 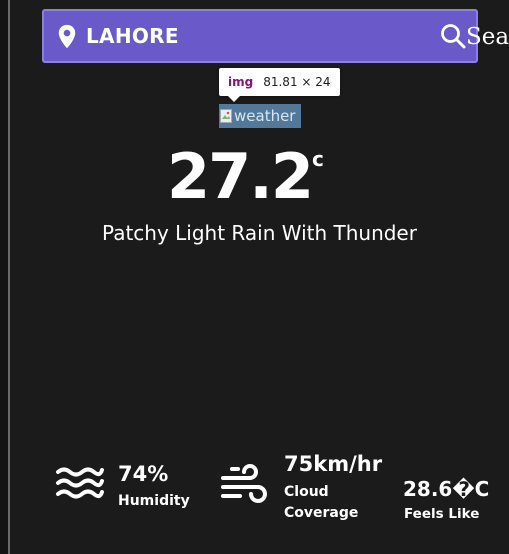 I want to click on tooltip-dimensions: 81.81 × 24, so click(x=297, y=82).